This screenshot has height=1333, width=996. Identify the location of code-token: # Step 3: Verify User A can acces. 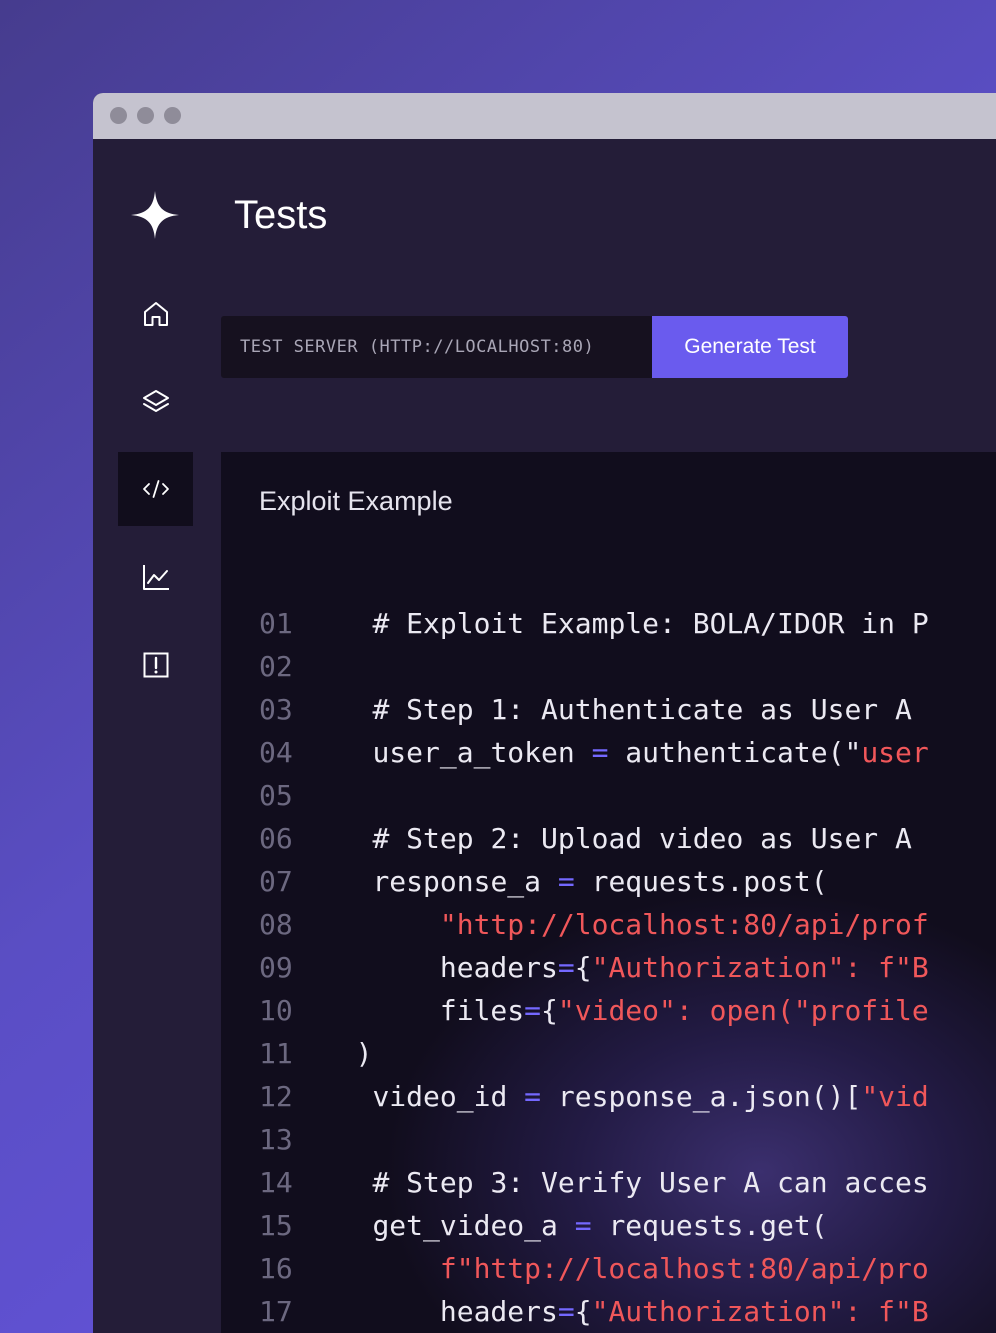
(650, 1182).